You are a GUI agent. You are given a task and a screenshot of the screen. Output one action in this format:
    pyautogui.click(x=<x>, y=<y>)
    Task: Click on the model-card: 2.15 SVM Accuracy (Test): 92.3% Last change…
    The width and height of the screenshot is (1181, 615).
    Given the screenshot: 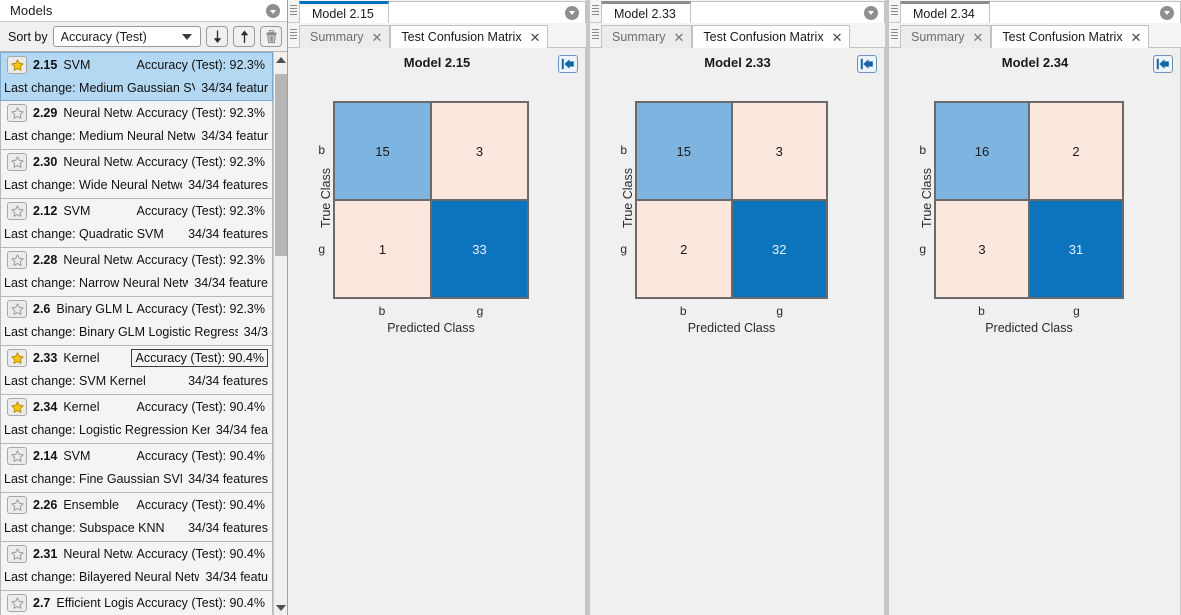 What is the action you would take?
    pyautogui.click(x=136, y=76)
    